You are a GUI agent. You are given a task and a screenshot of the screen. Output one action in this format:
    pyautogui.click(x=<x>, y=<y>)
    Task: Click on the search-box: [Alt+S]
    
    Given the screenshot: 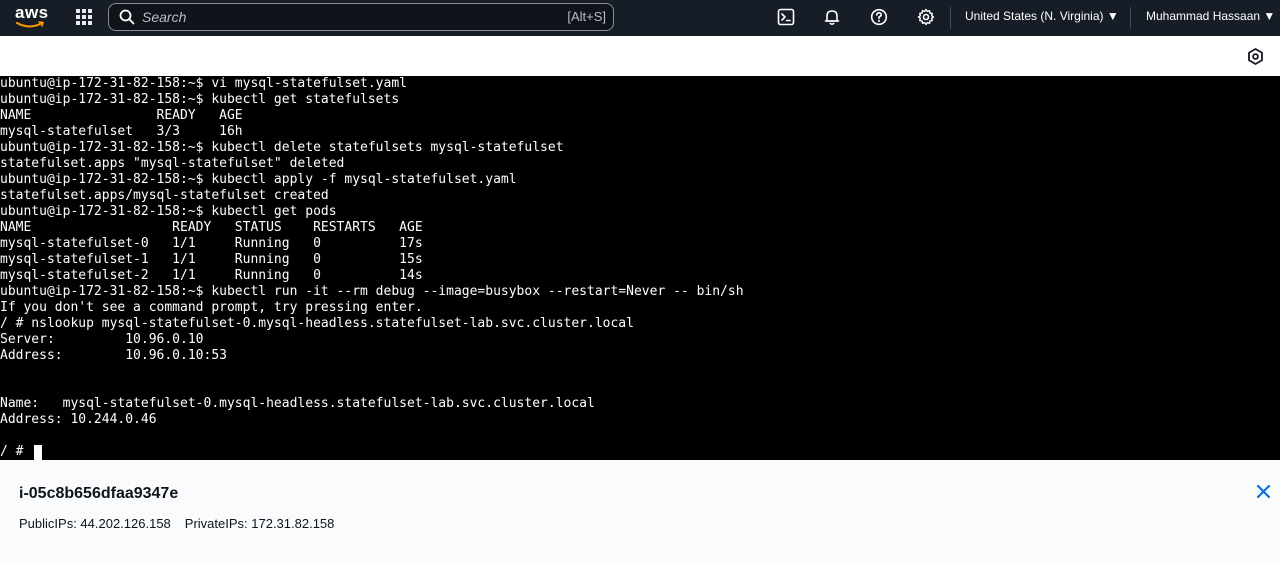 What is the action you would take?
    pyautogui.click(x=361, y=17)
    